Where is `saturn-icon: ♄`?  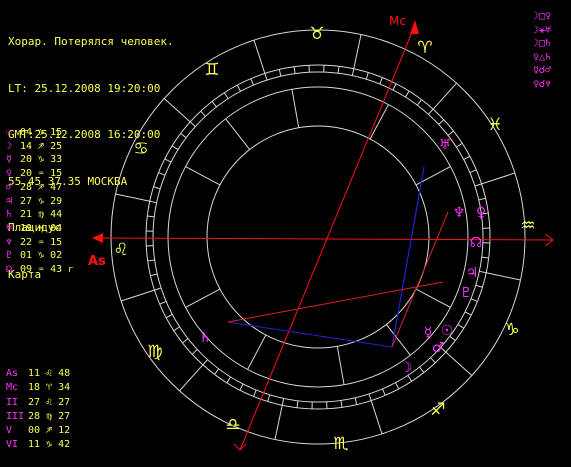
saturn-icon: ♄ is located at coordinates (205, 338).